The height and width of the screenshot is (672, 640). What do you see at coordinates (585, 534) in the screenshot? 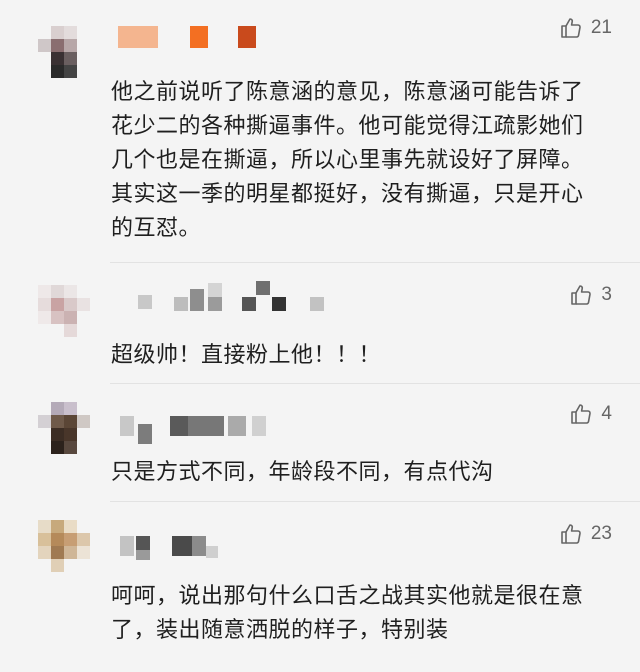
I see `like-button: 23` at bounding box center [585, 534].